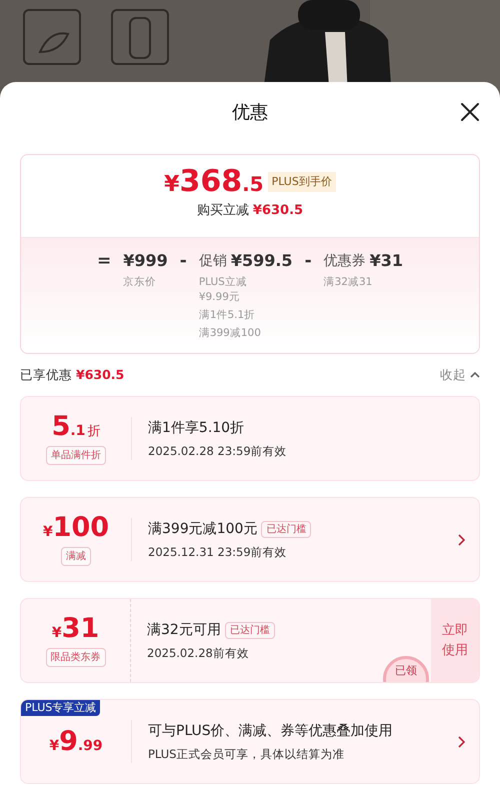 This screenshot has width=500, height=802. What do you see at coordinates (104, 261) in the screenshot?
I see `operator: =` at bounding box center [104, 261].